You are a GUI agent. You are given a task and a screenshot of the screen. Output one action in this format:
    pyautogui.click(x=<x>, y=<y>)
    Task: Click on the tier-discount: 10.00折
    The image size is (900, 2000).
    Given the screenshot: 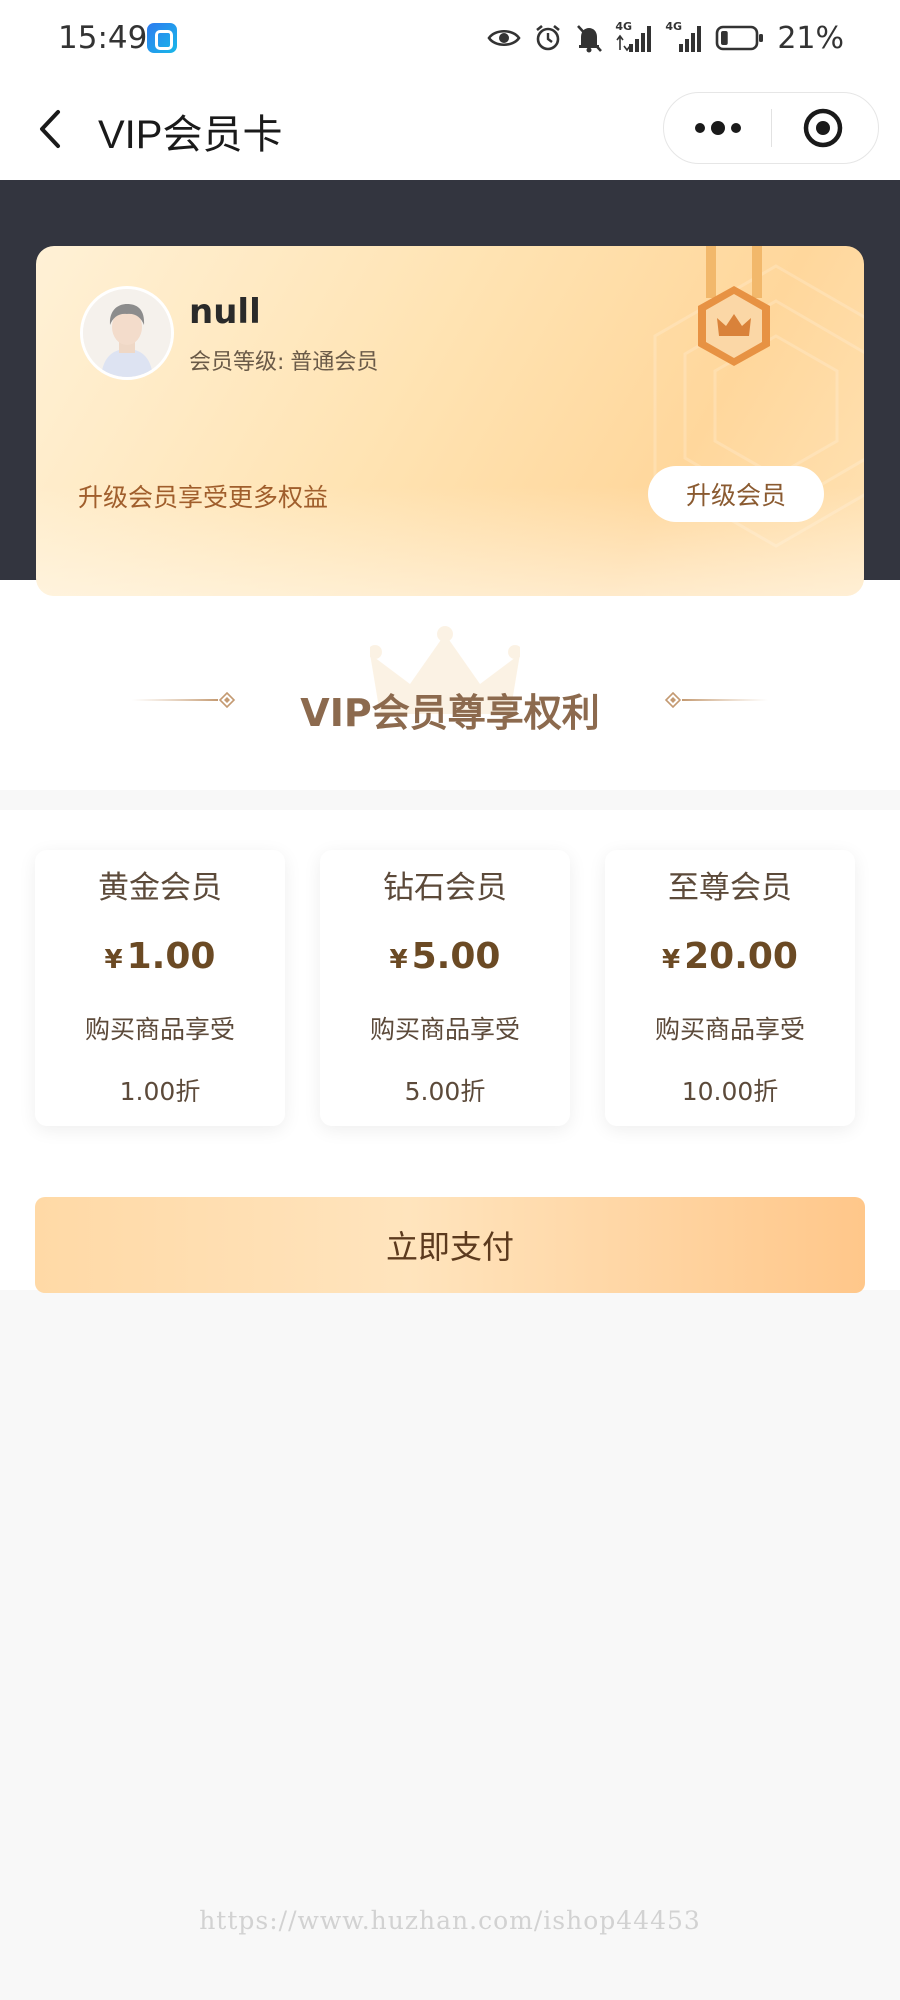 What is the action you would take?
    pyautogui.click(x=730, y=1091)
    